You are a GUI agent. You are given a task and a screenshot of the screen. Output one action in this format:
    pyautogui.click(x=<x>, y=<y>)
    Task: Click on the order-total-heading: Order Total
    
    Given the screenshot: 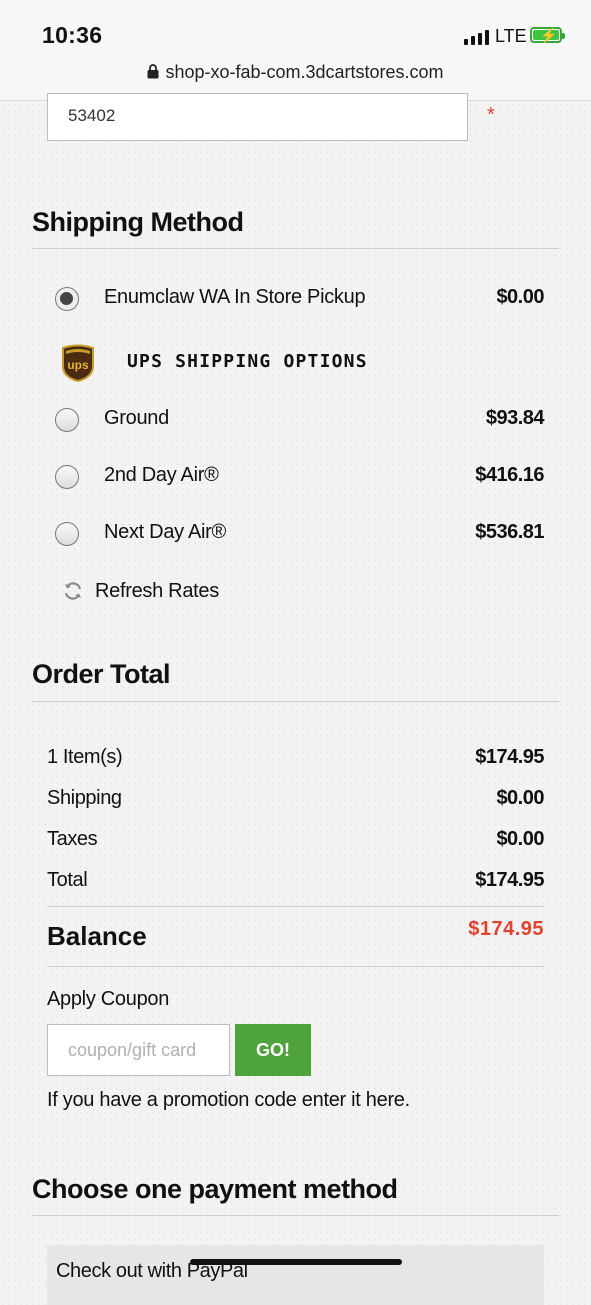 What is the action you would take?
    pyautogui.click(x=101, y=674)
    